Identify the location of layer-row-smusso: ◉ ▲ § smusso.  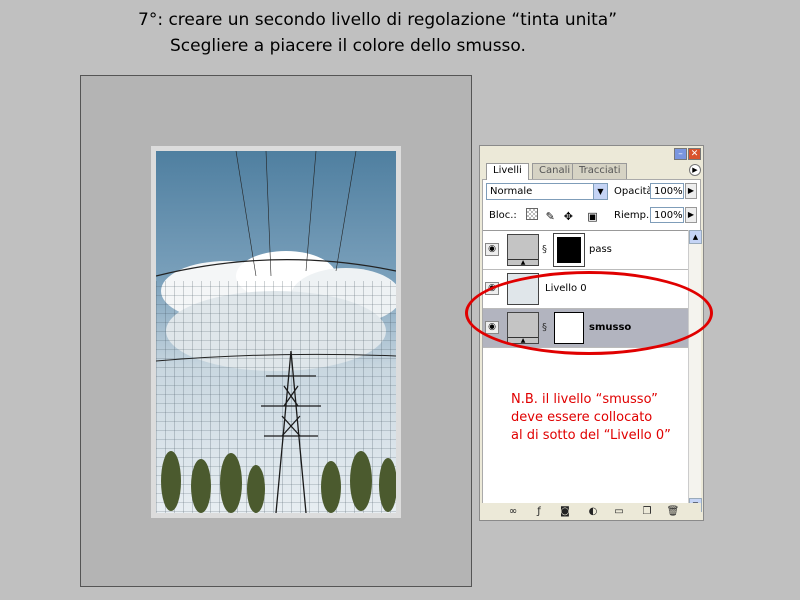
(585, 328).